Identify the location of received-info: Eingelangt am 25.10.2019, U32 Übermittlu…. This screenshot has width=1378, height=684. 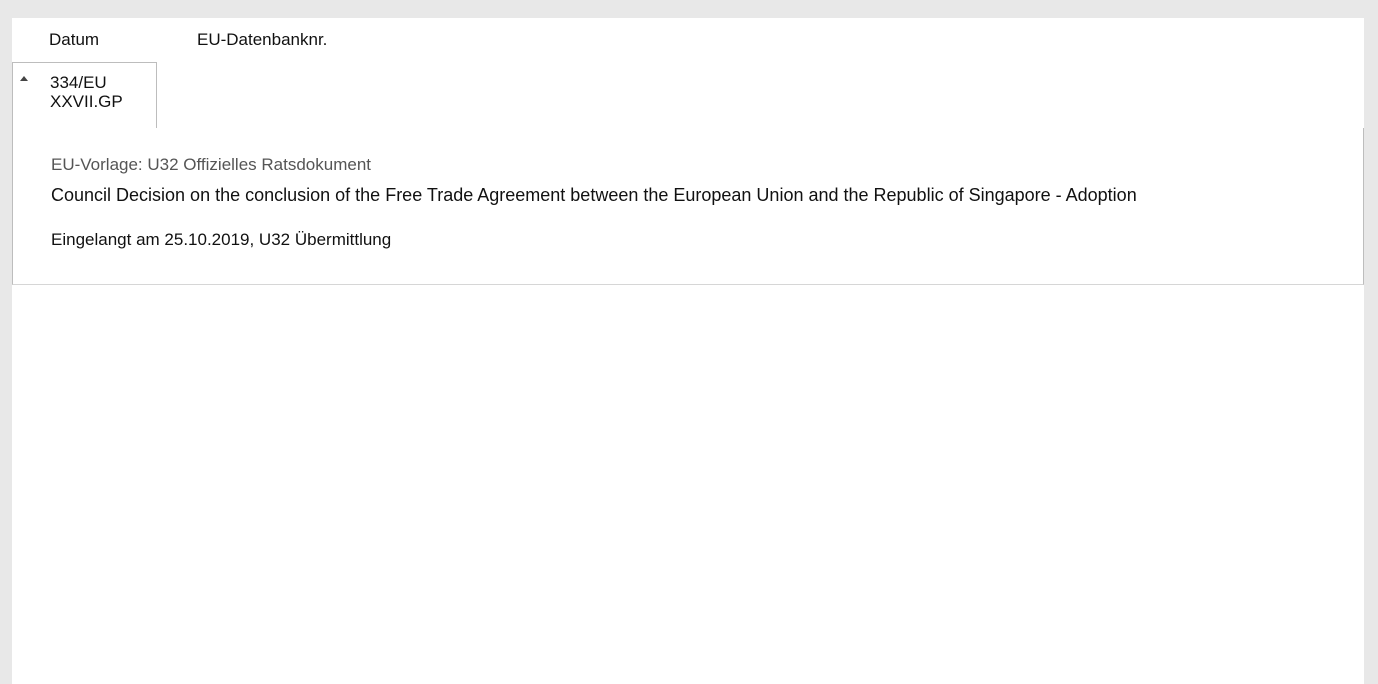
(221, 239).